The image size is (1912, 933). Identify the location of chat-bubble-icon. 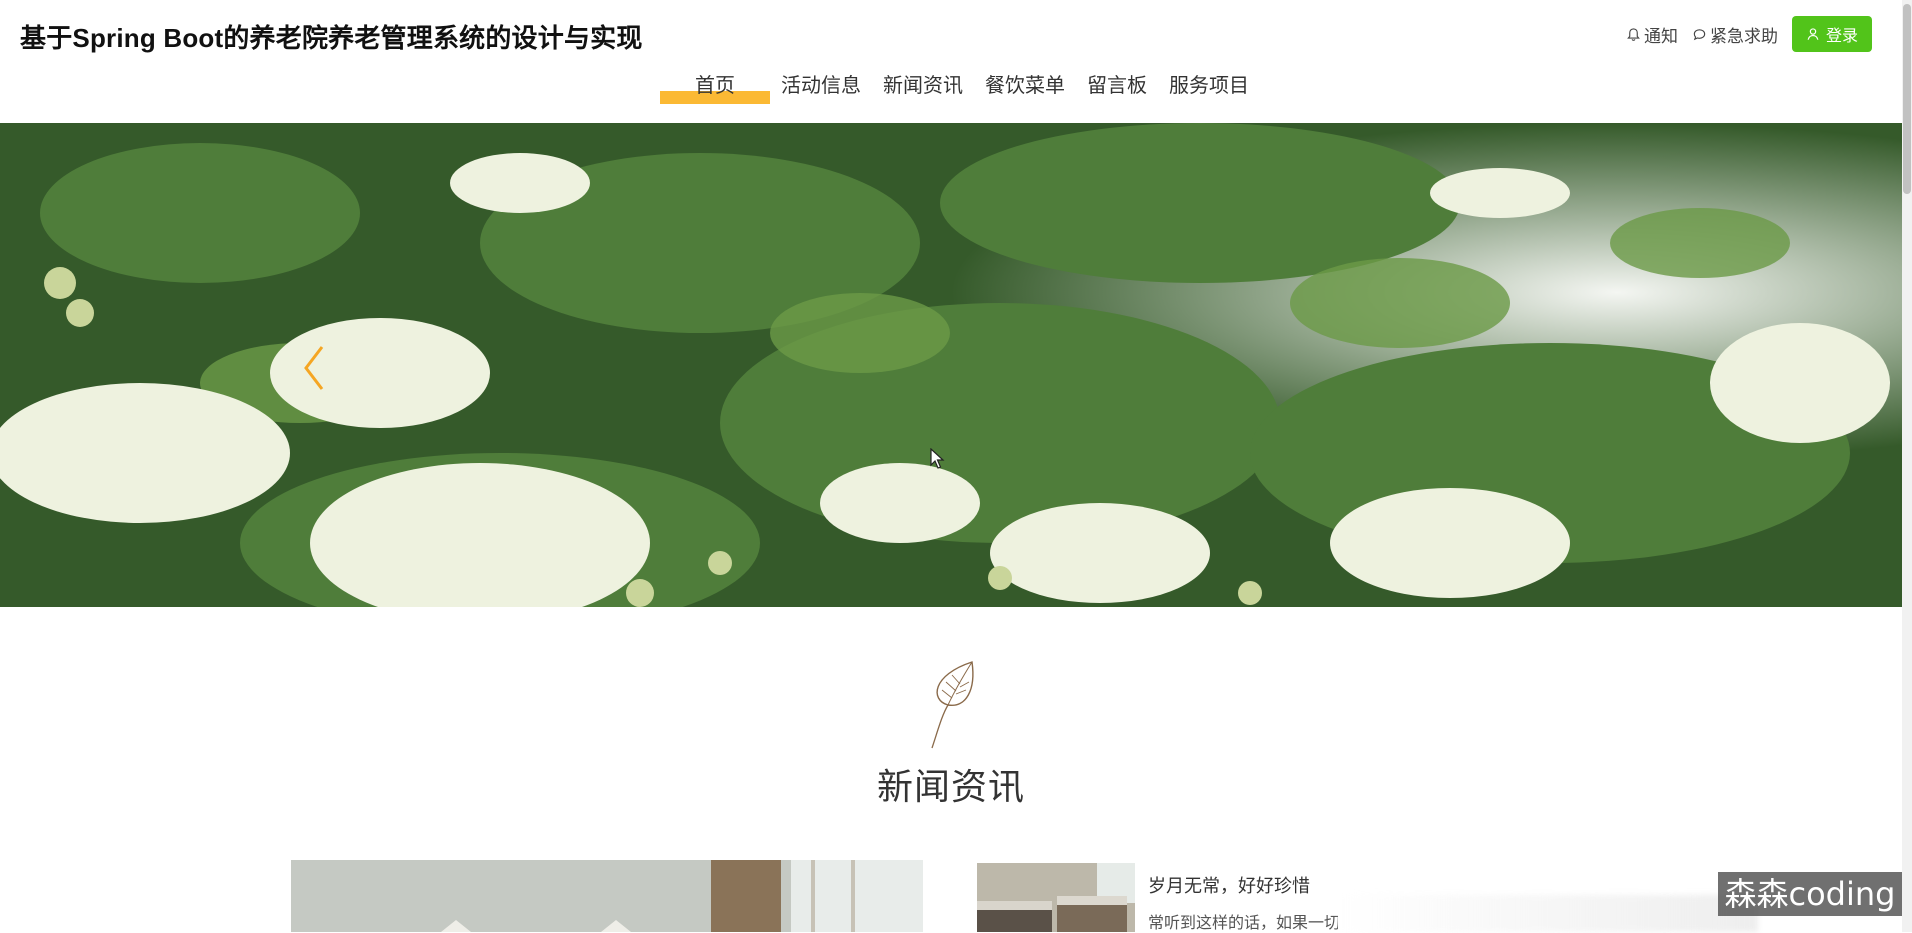
(1699, 34).